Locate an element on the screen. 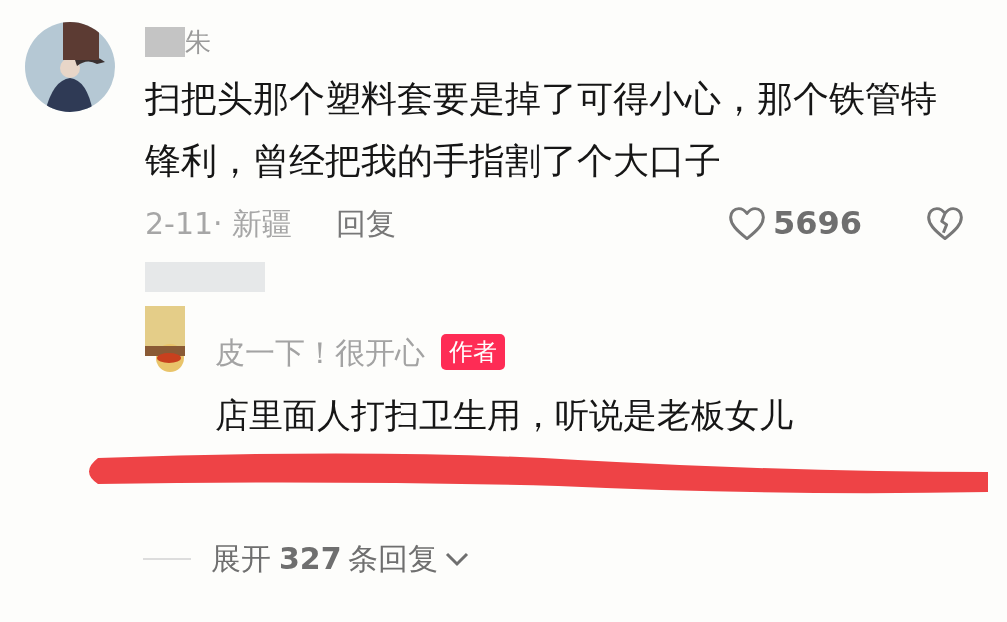 The image size is (1007, 622). broken-heart-icon is located at coordinates (945, 223).